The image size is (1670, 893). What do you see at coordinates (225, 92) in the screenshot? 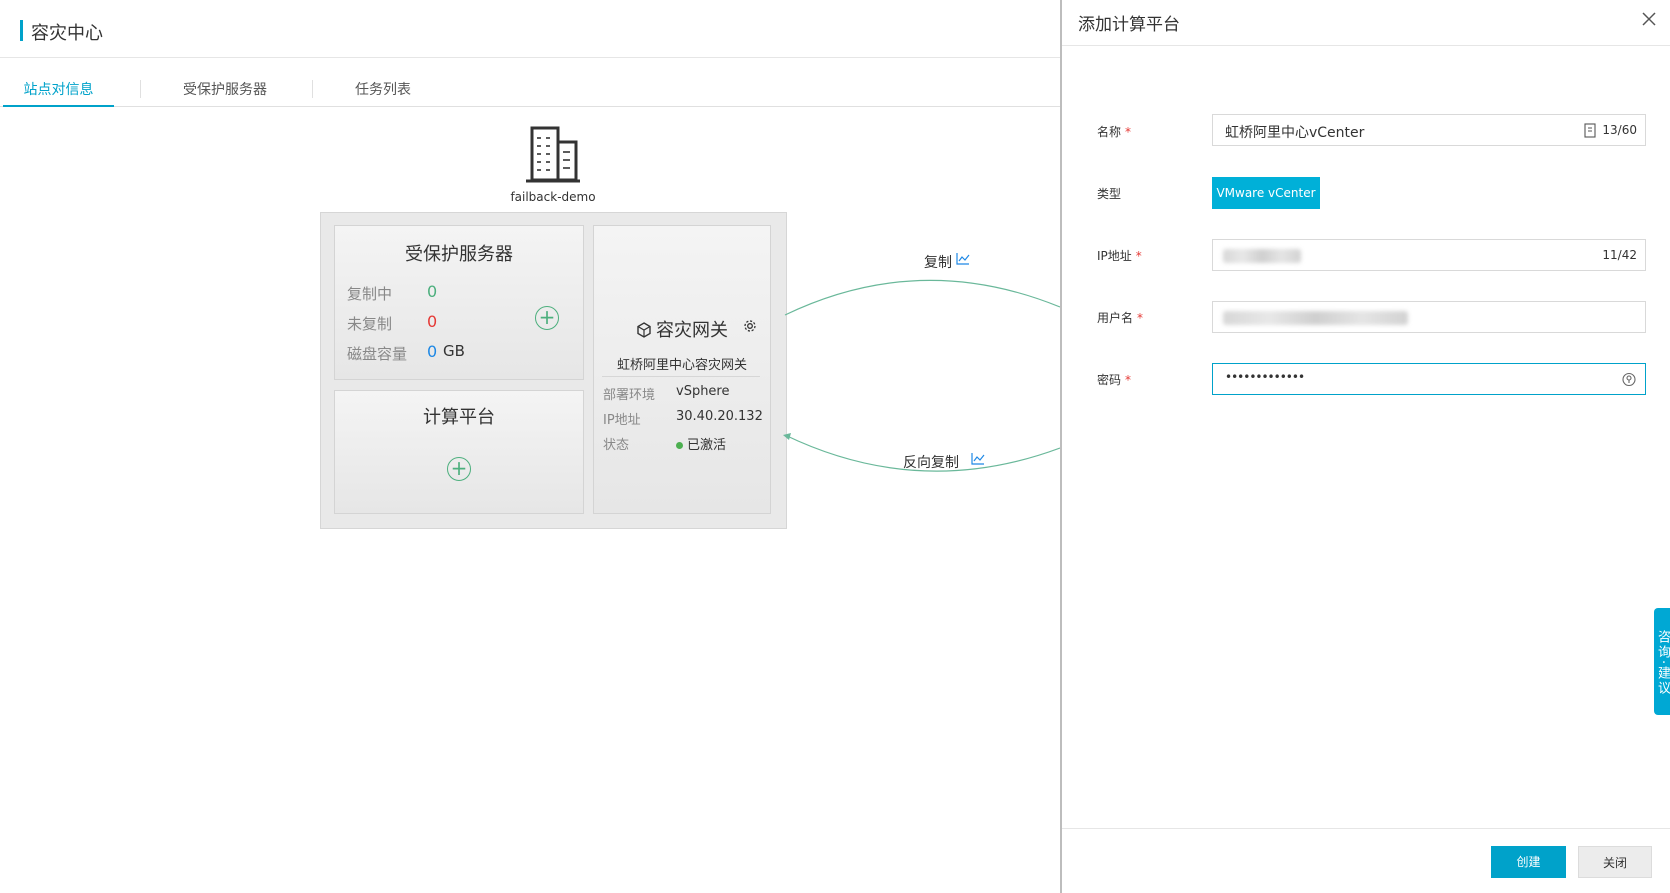
I see `tab-protected-servers: 受保护服务器` at bounding box center [225, 92].